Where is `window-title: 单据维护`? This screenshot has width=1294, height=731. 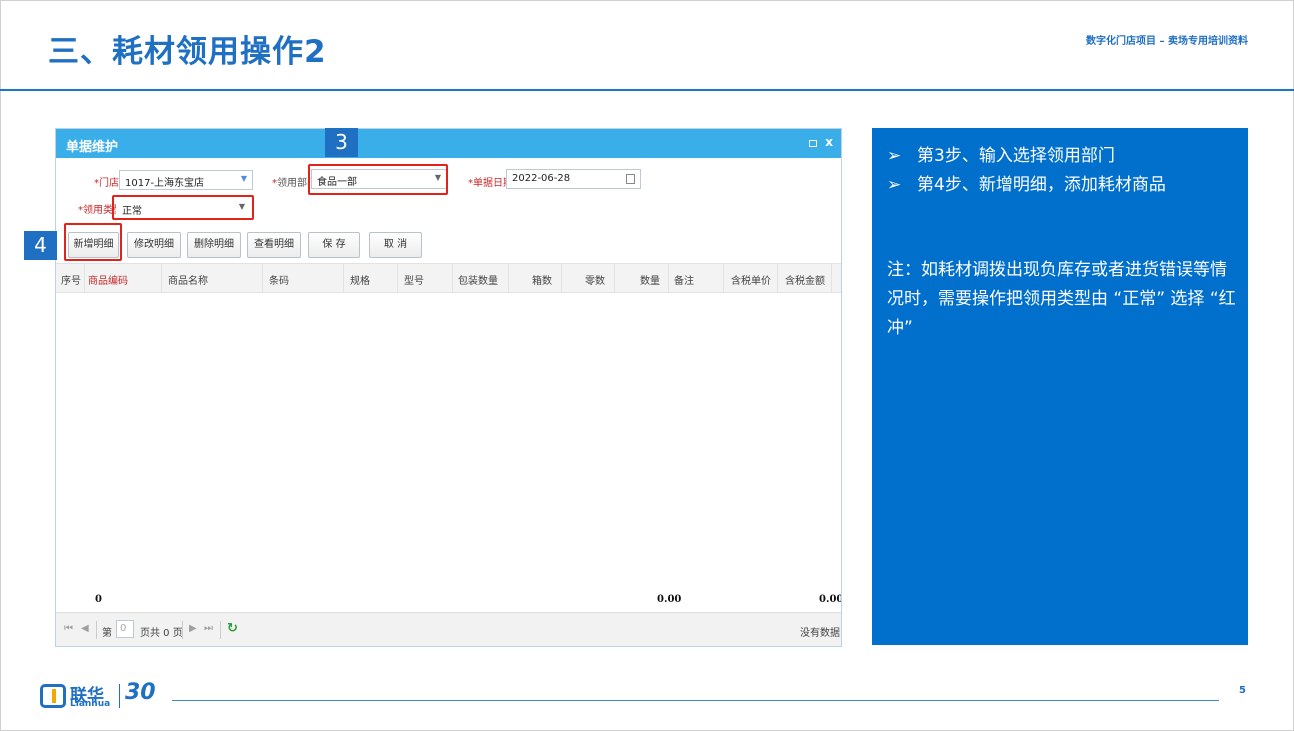
window-title: 单据维护 is located at coordinates (92, 147).